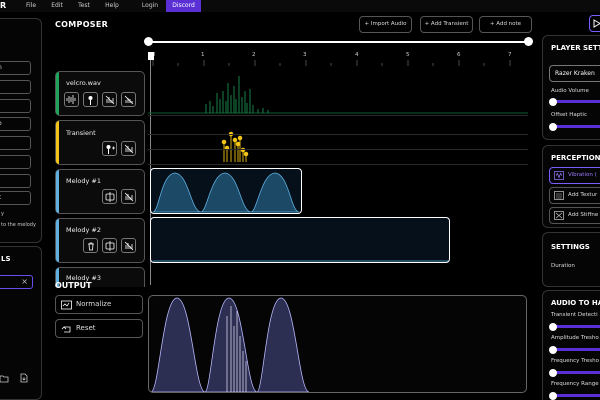  I want to click on menu-edit: Edit, so click(57, 6).